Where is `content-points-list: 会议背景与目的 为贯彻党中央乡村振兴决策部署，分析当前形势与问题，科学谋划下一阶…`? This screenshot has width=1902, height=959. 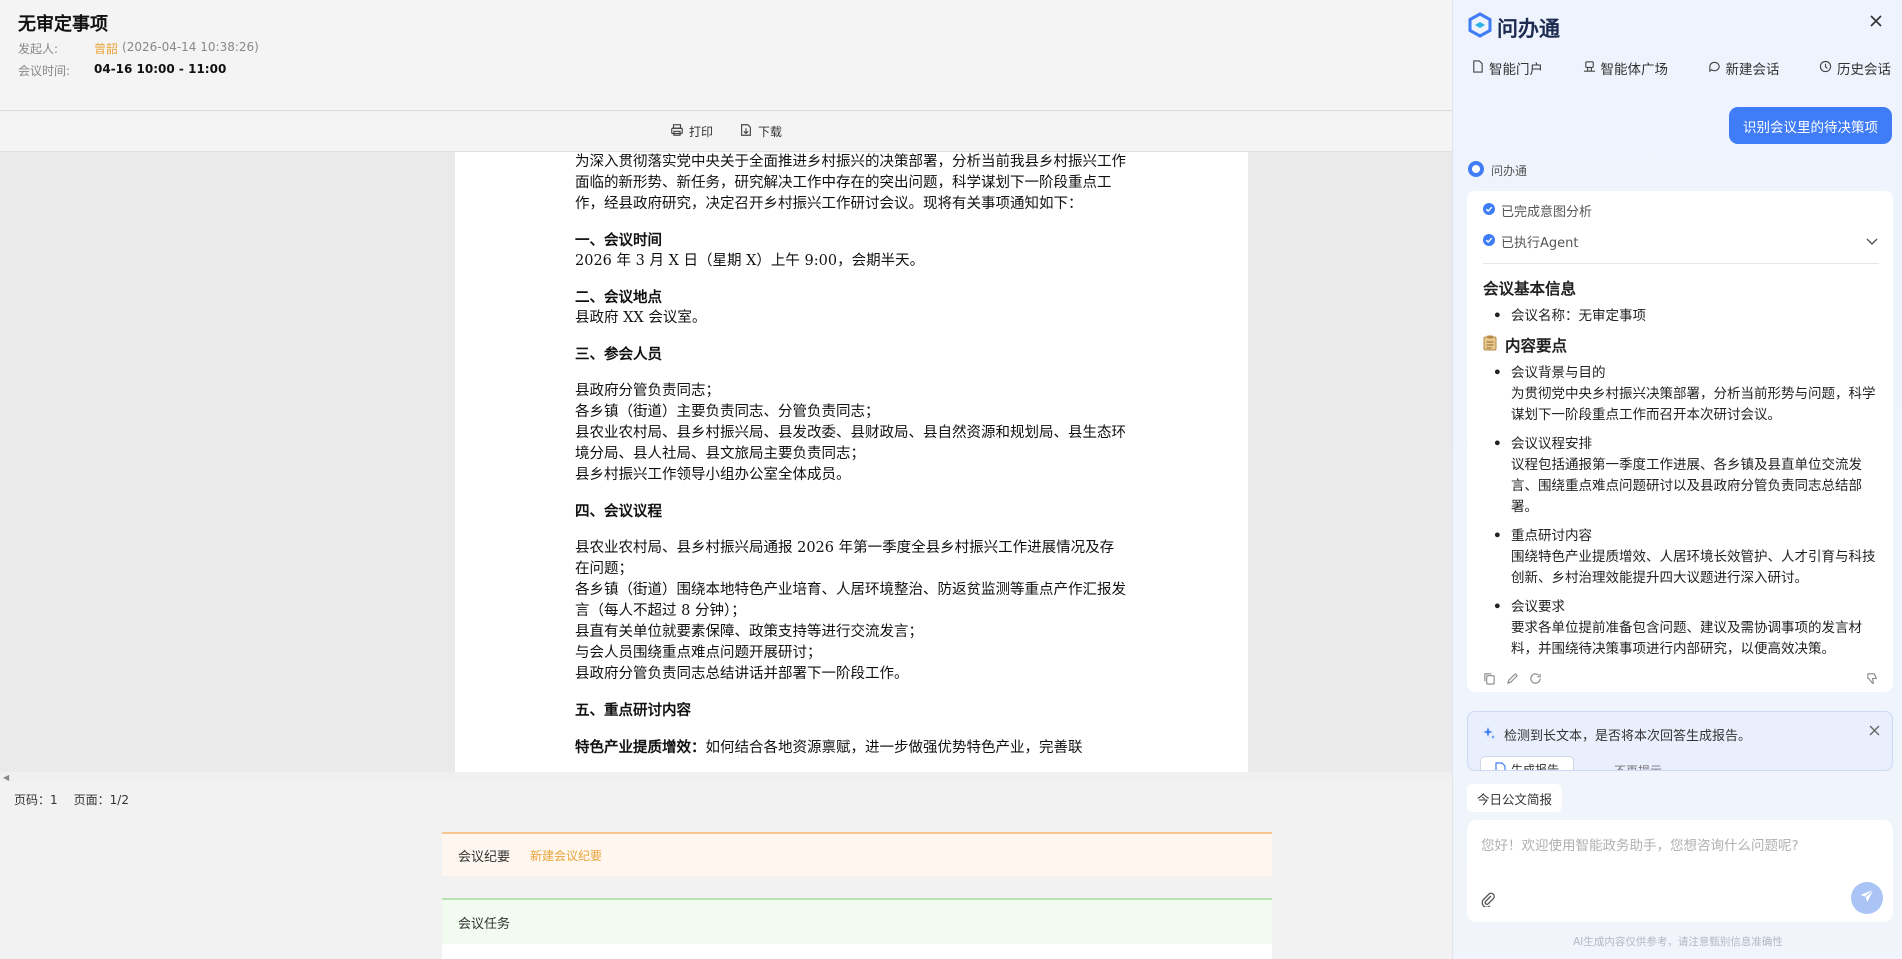
content-points-list: 会议背景与目的 为贯彻党中央乡村振兴决策部署，分析当前形势与问题，科学谋划下一阶… is located at coordinates (1681, 511).